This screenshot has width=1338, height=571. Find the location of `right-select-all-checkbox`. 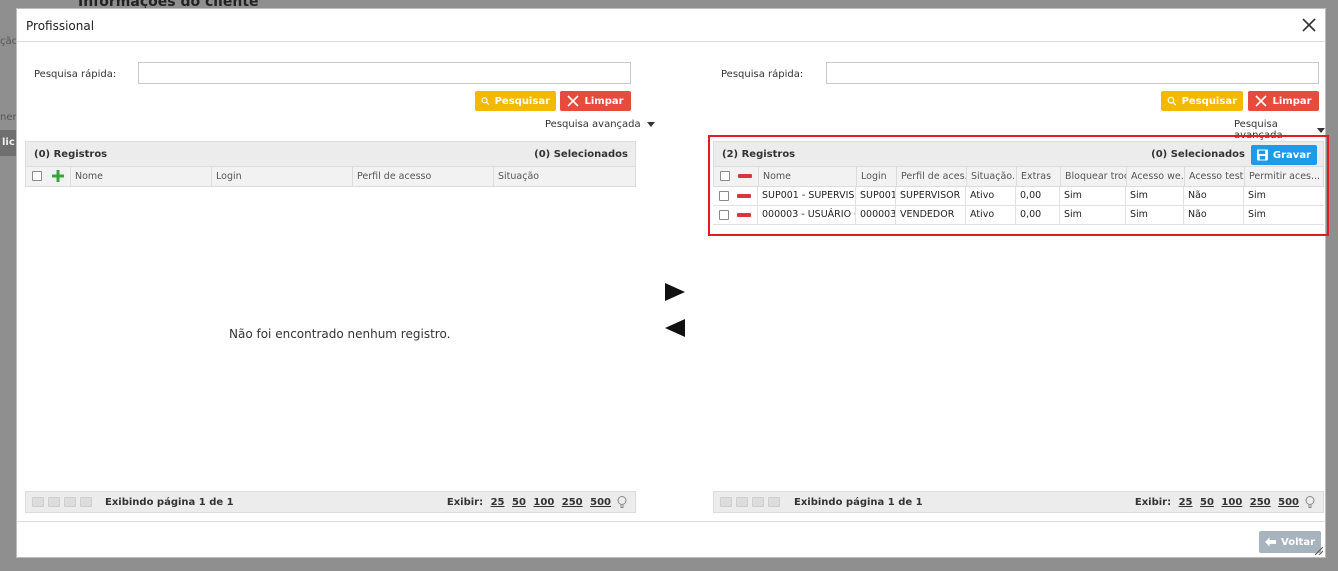

right-select-all-checkbox is located at coordinates (725, 176).